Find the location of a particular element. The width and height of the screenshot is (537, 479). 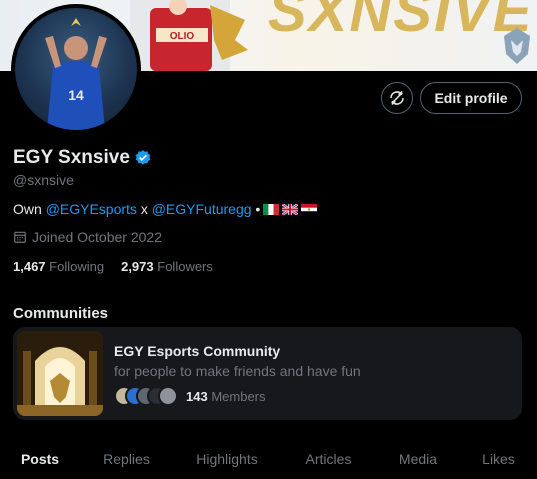

flag-italy-icon is located at coordinates (271, 209).